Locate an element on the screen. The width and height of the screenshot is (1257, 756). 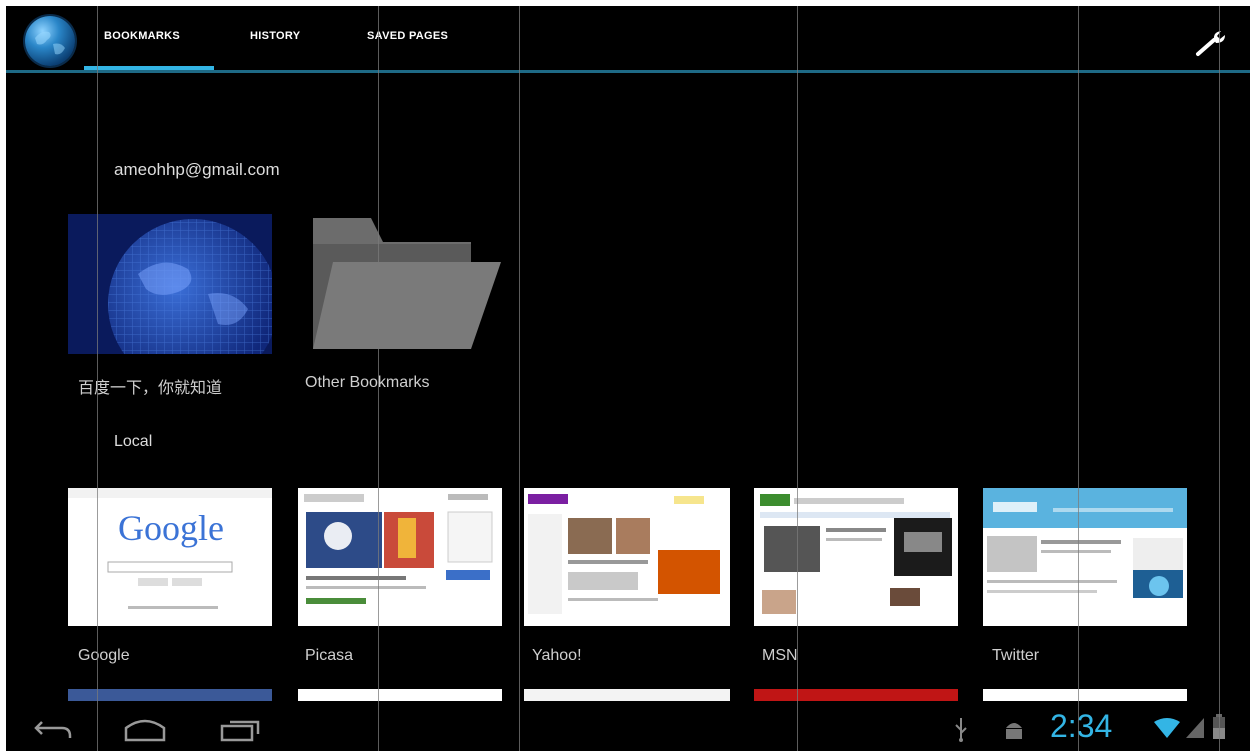
home-icon is located at coordinates (145, 731).